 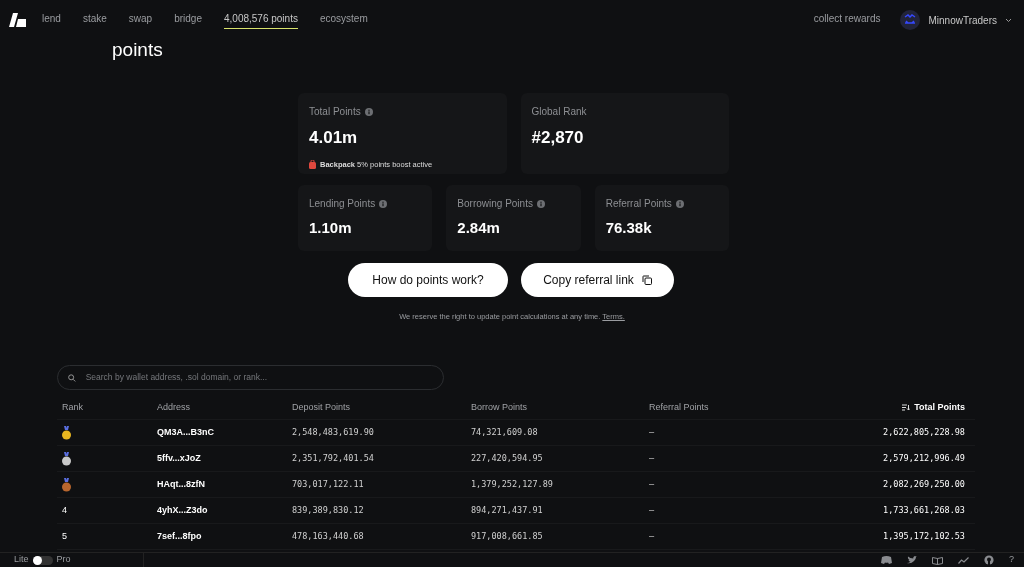 I want to click on chat-icon, so click(x=886, y=560).